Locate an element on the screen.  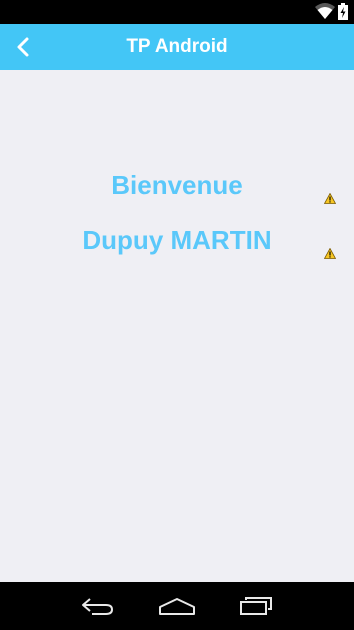
welcome-text: Bienvenue is located at coordinates (177, 185).